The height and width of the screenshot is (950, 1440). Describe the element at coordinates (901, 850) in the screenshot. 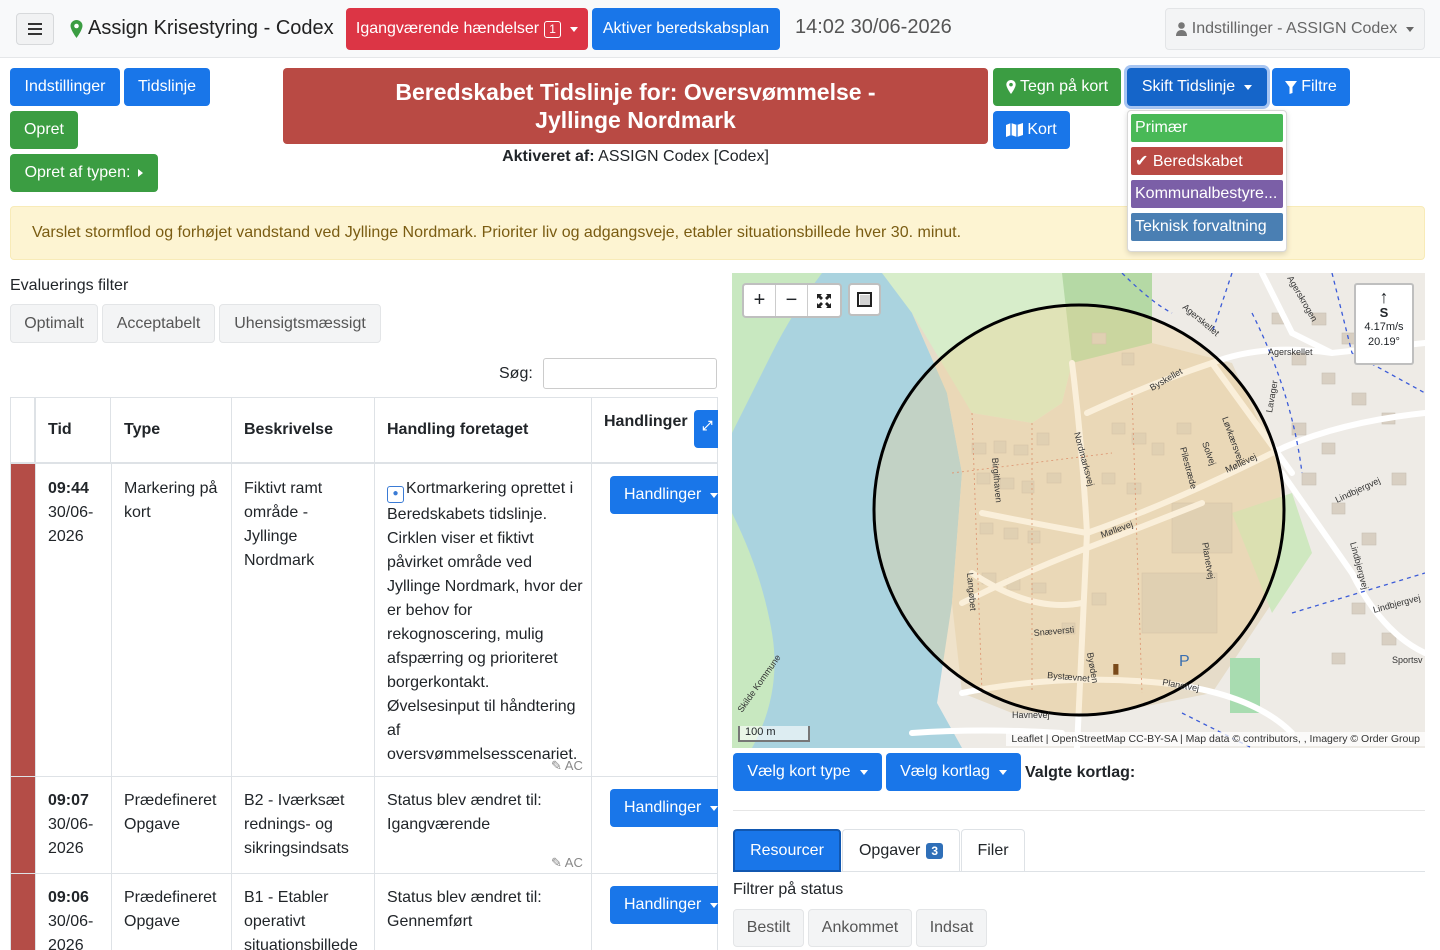

I see `tab-tasks: Opgaver 3` at that location.